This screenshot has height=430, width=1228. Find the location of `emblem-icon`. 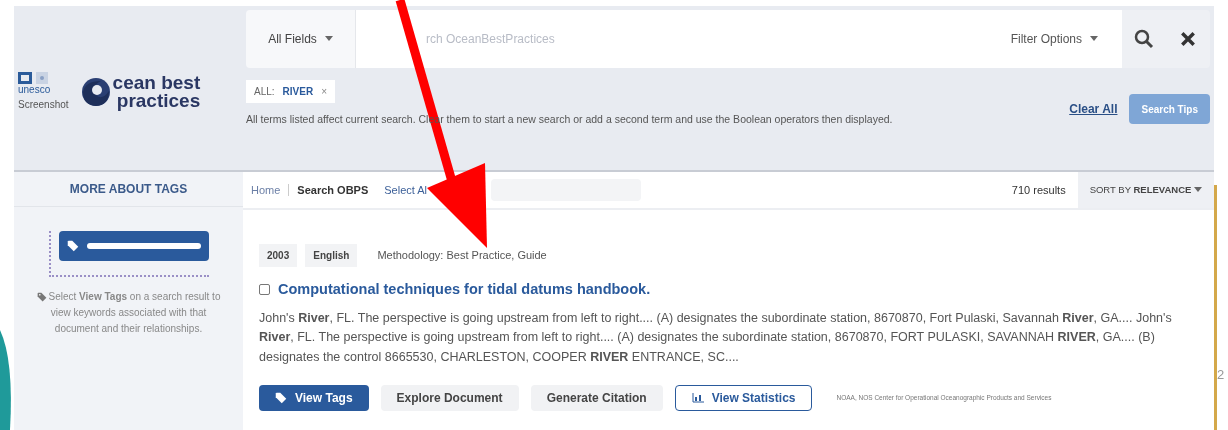

emblem-icon is located at coordinates (42, 78).